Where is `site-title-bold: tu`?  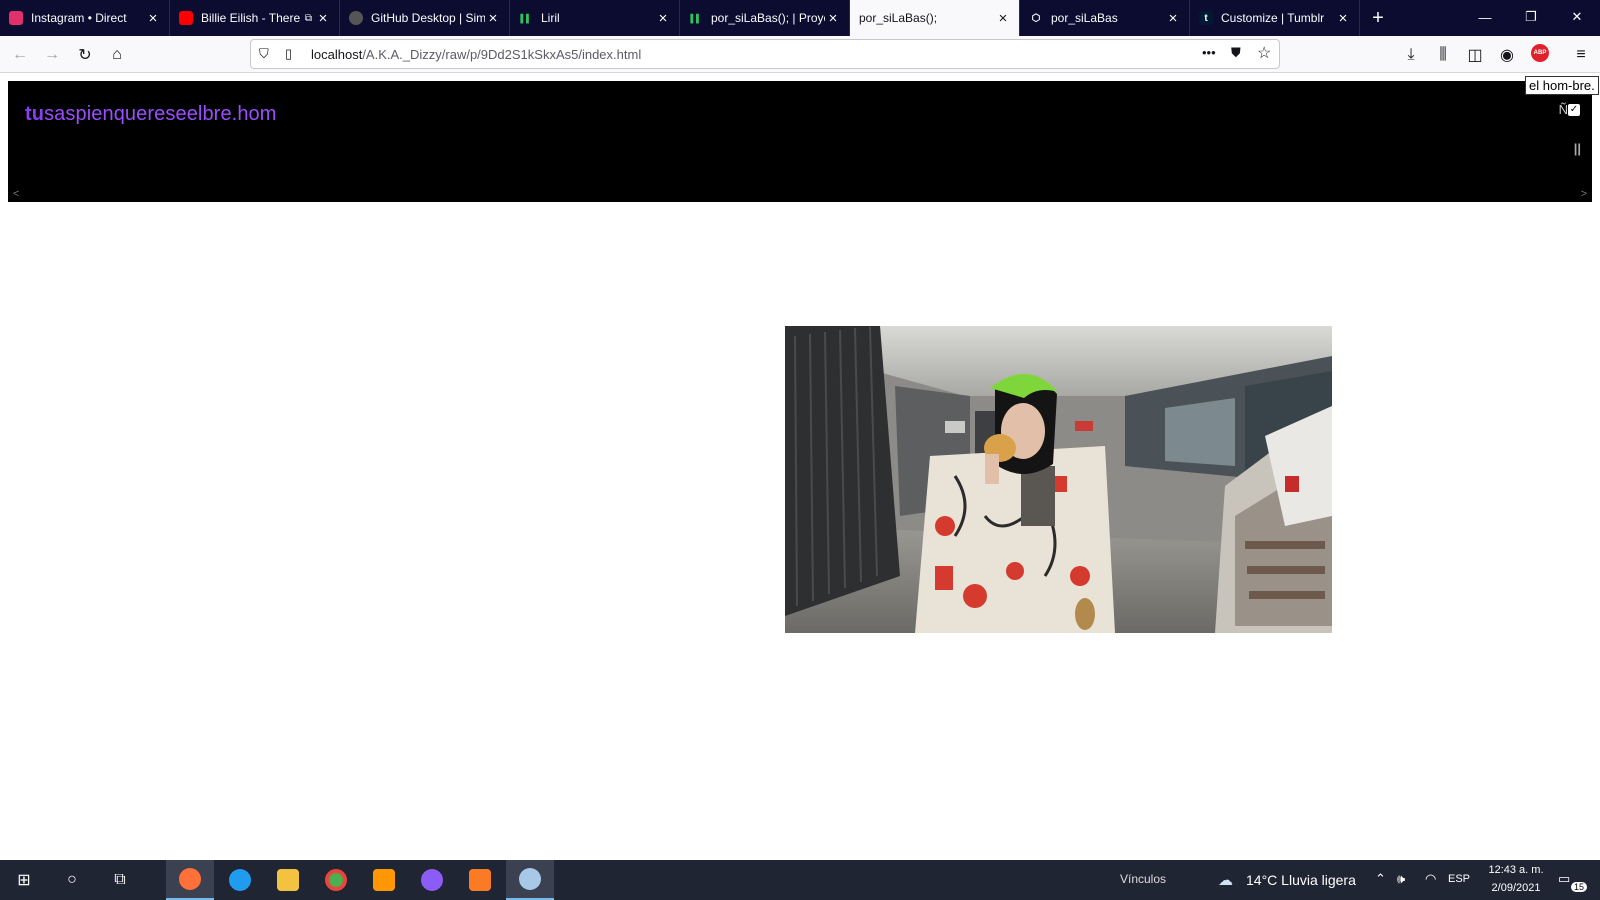 site-title-bold: tu is located at coordinates (35, 114).